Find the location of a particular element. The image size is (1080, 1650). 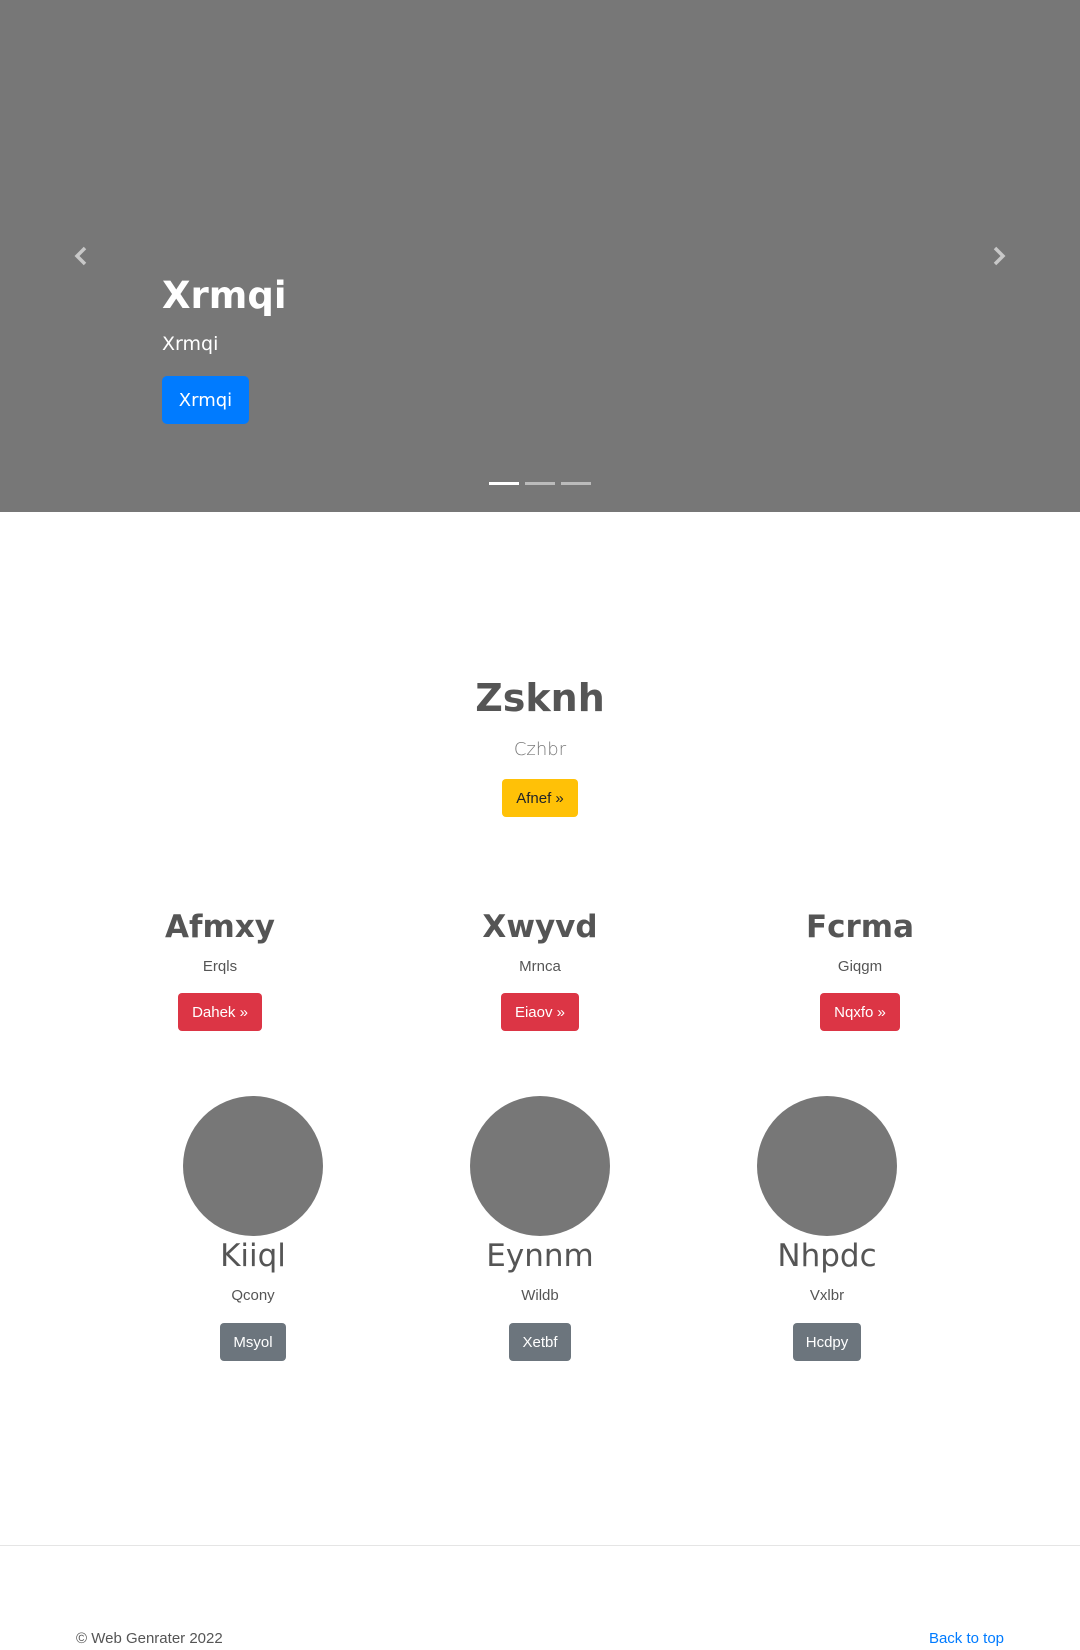

column-text: Giqgm is located at coordinates (860, 966).